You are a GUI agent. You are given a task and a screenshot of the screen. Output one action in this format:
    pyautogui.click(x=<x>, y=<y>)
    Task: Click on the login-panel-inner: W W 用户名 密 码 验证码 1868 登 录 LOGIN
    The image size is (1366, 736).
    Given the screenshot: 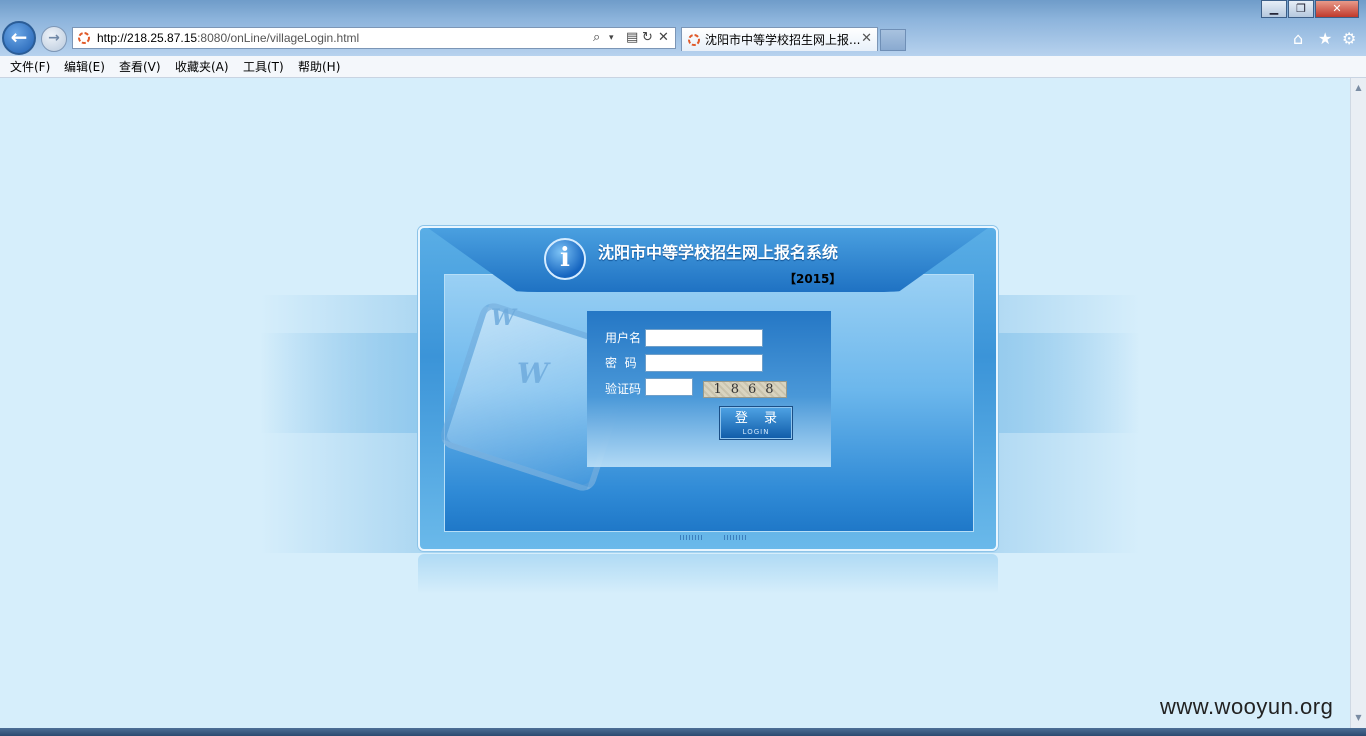 What is the action you would take?
    pyautogui.click(x=705, y=403)
    